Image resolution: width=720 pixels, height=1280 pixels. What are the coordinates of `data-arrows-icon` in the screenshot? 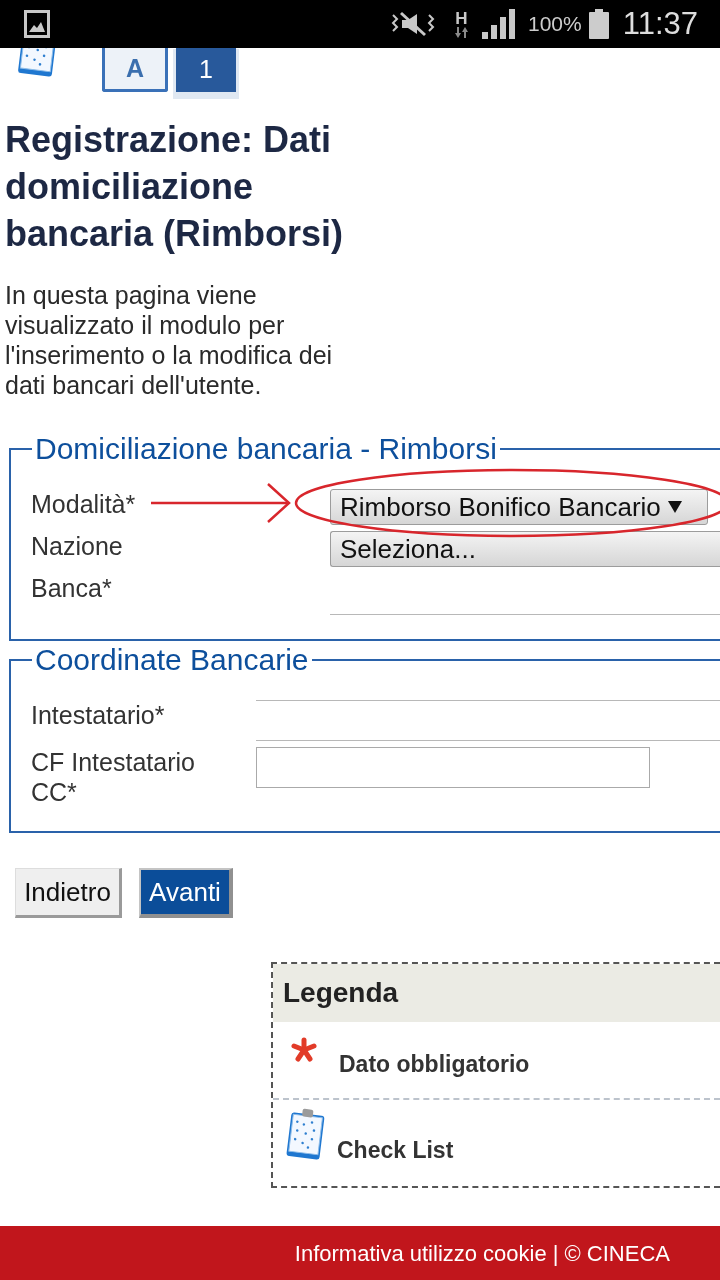 It's located at (461, 32).